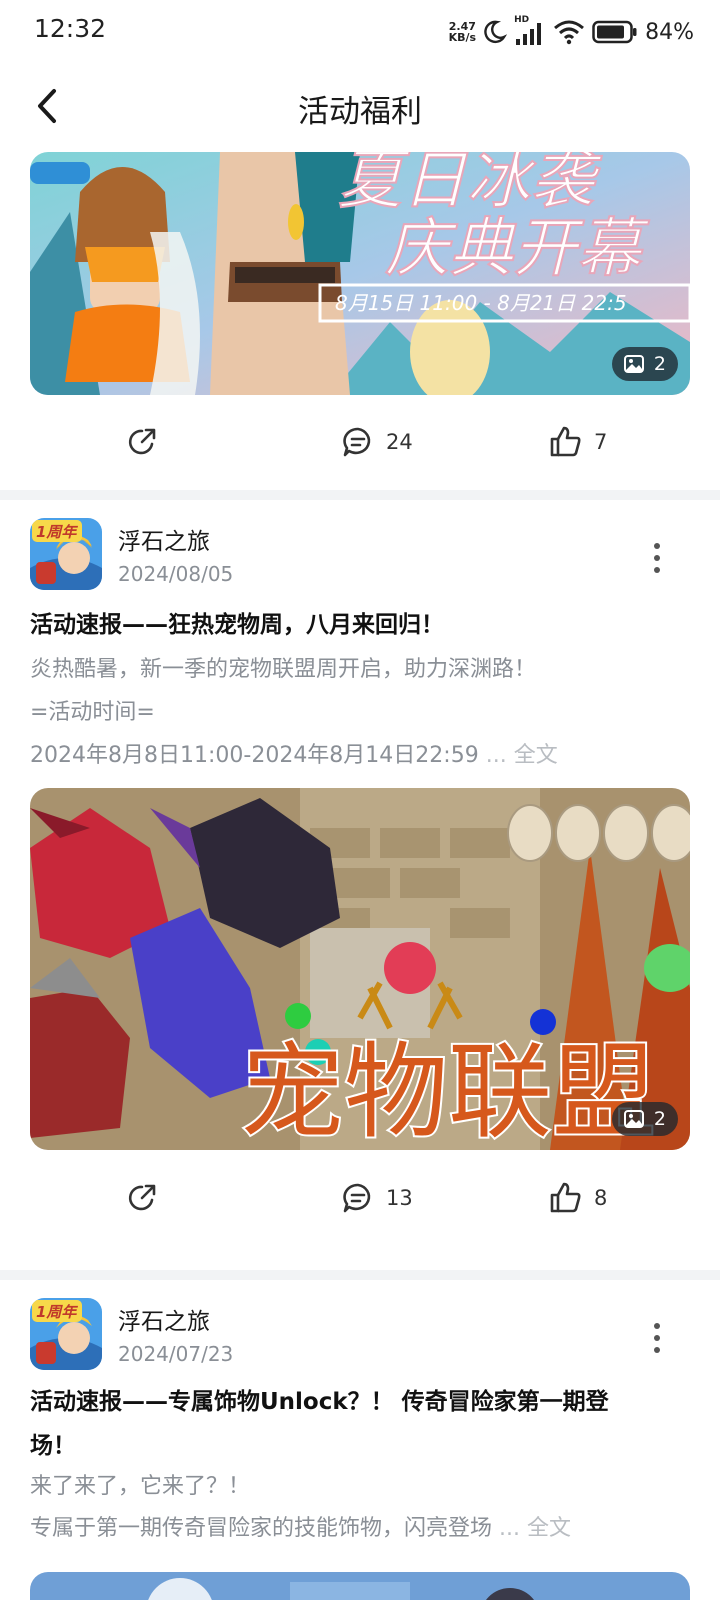 The image size is (720, 1600). I want to click on wifi-icon, so click(569, 32).